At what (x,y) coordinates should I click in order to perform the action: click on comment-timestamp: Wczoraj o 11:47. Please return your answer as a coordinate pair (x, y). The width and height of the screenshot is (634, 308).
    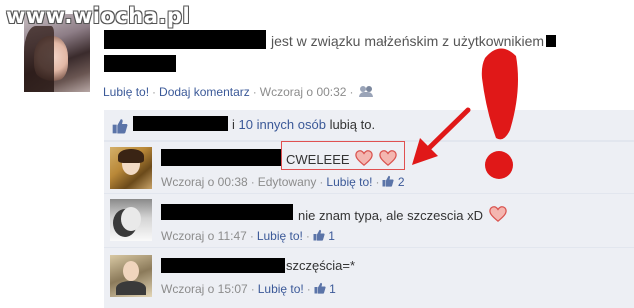
    Looking at the image, I should click on (204, 236).